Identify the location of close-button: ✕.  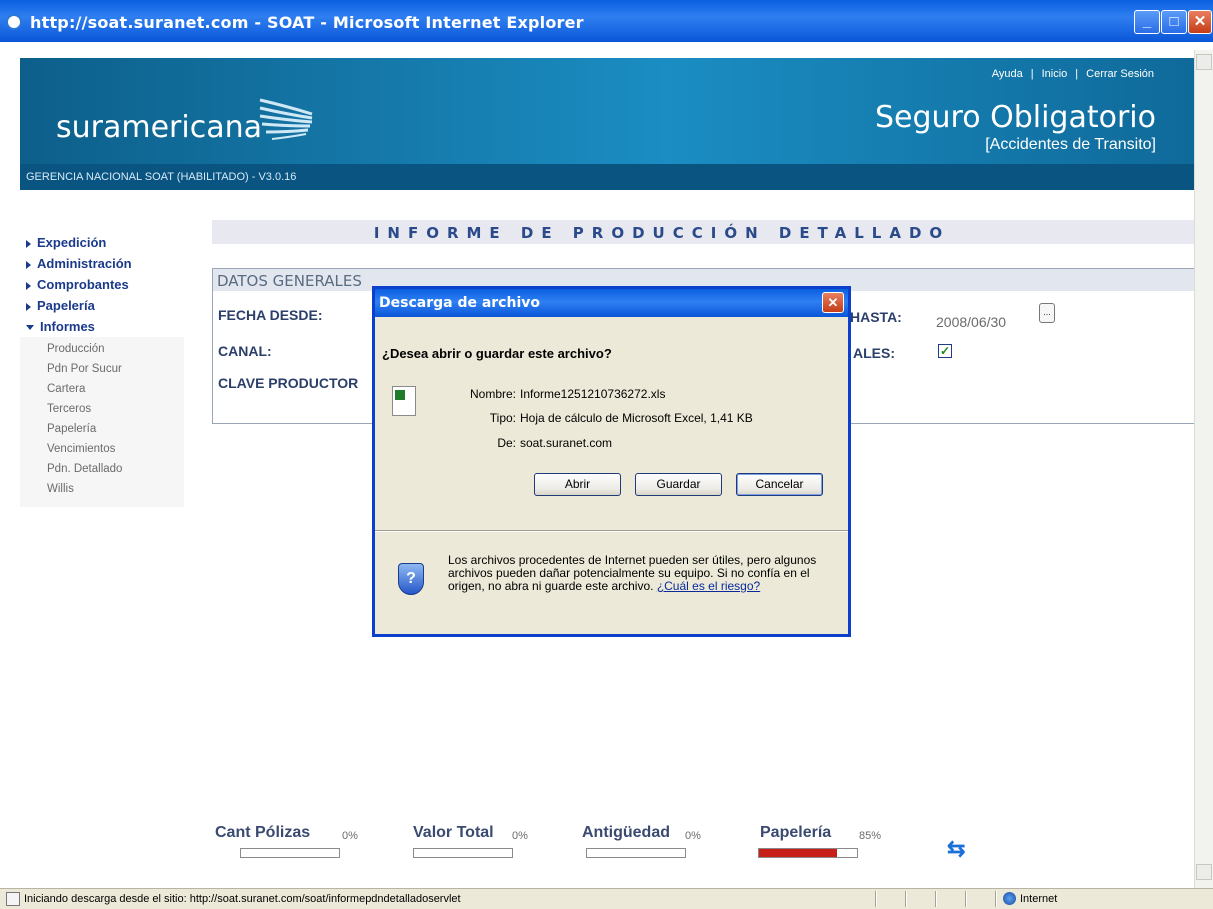
(1200, 22).